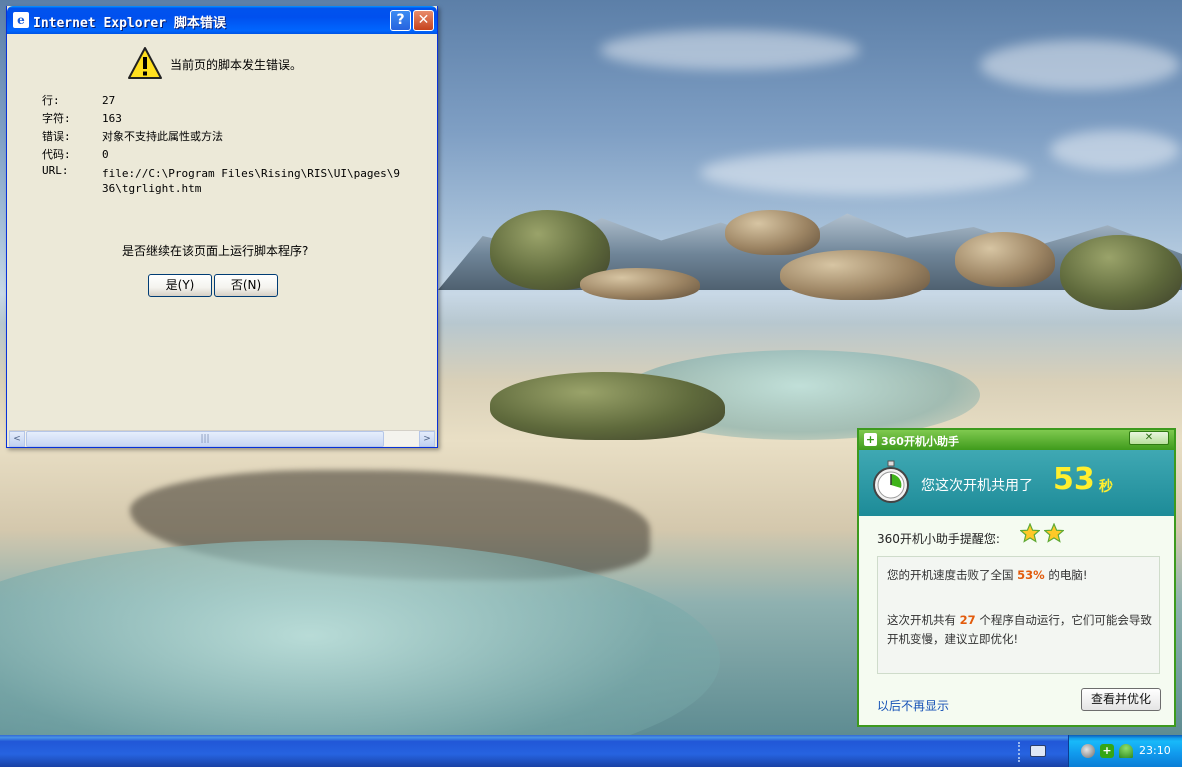 The image size is (1182, 767). I want to click on boot-time-banner: 您这次开机共用了 53 秒, so click(1016, 483).